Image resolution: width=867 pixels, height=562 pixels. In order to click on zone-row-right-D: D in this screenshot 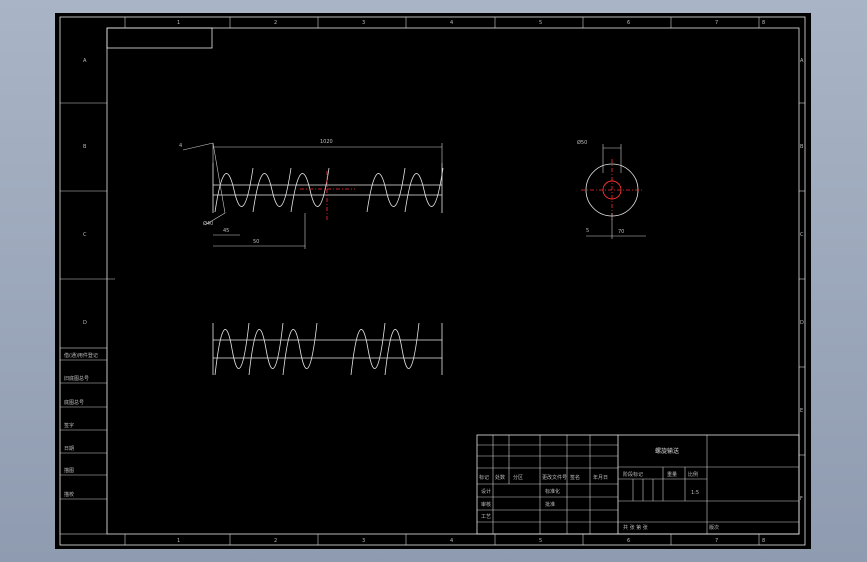, I will do `click(802, 323)`.